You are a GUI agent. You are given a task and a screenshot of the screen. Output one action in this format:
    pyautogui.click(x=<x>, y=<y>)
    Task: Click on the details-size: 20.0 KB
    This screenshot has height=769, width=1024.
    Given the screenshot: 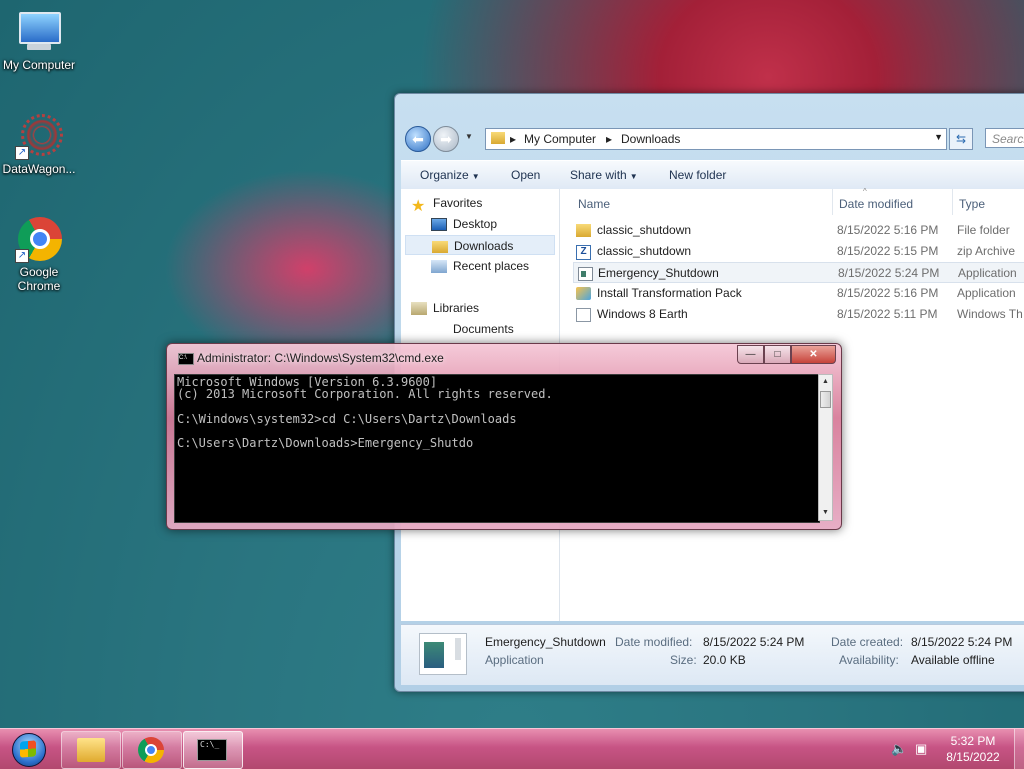 What is the action you would take?
    pyautogui.click(x=724, y=660)
    